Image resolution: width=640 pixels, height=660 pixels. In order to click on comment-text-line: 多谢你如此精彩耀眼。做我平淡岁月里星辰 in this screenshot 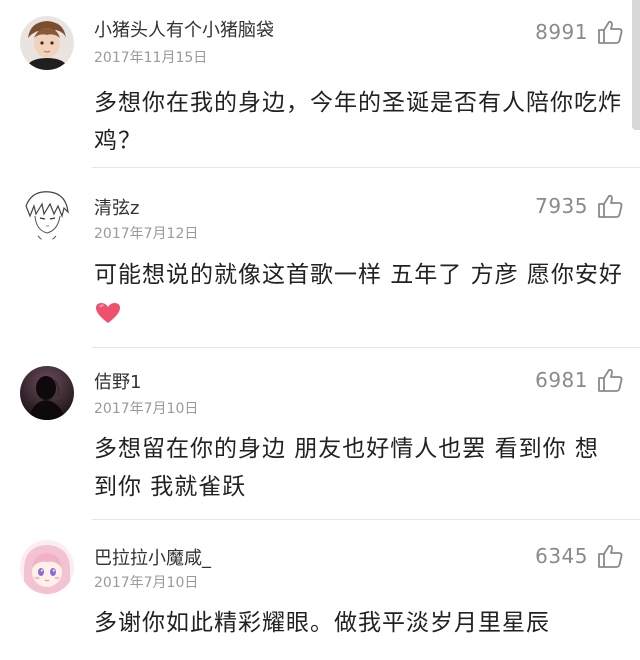, I will do `click(322, 623)`.